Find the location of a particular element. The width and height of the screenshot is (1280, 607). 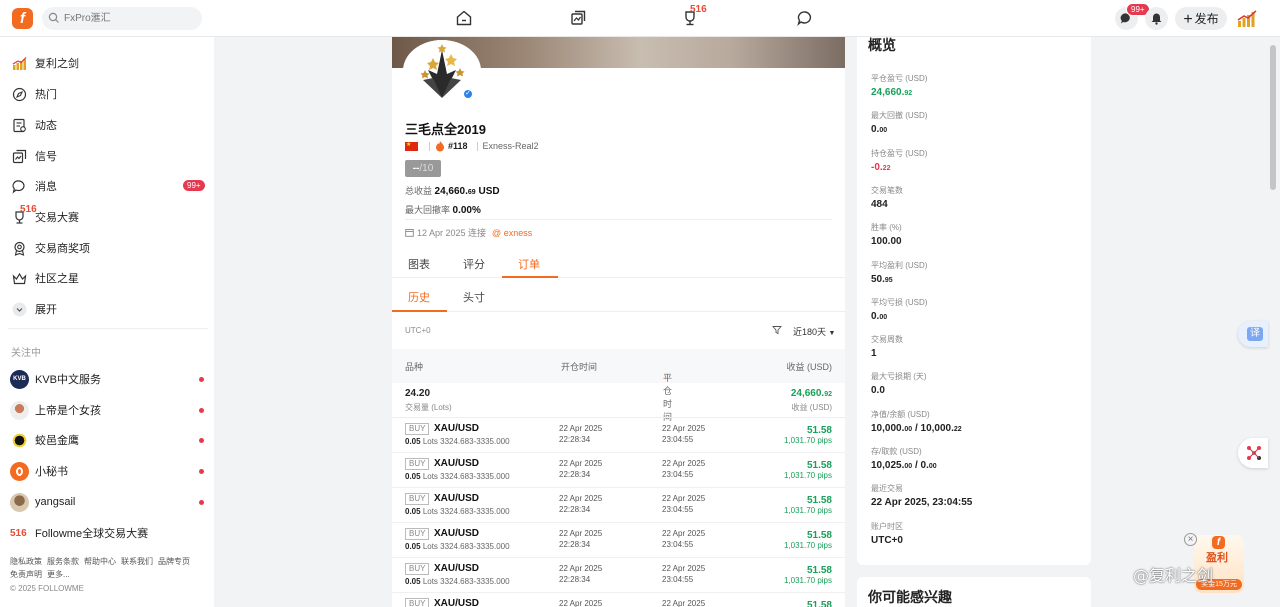

sidebar-divider is located at coordinates (108, 328).